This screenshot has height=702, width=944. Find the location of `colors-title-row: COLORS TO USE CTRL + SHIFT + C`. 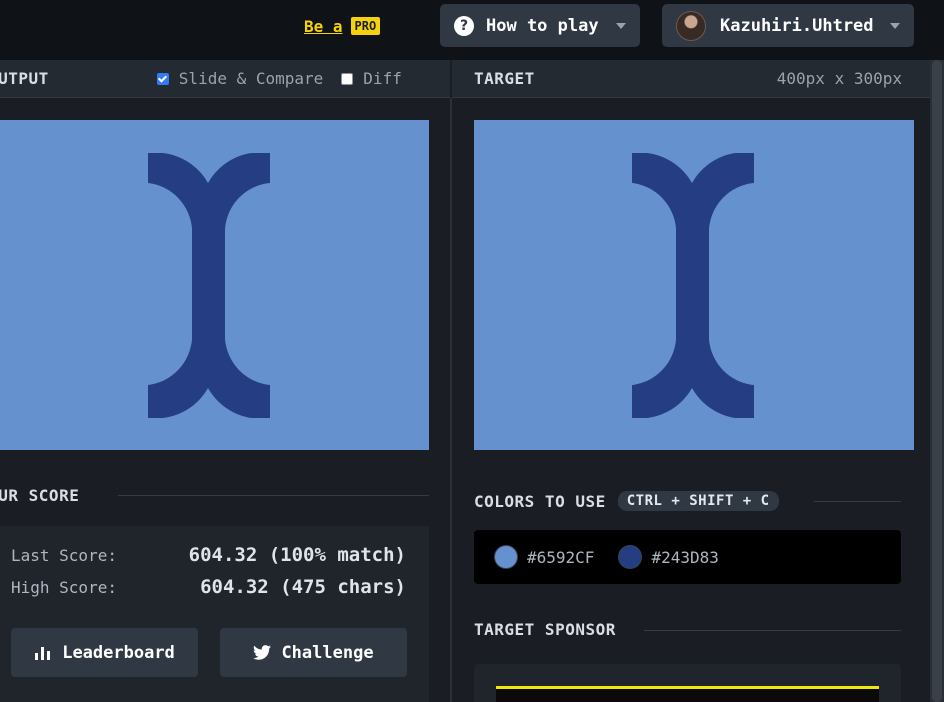

colors-title-row: COLORS TO USE CTRL + SHIFT + C is located at coordinates (626, 501).